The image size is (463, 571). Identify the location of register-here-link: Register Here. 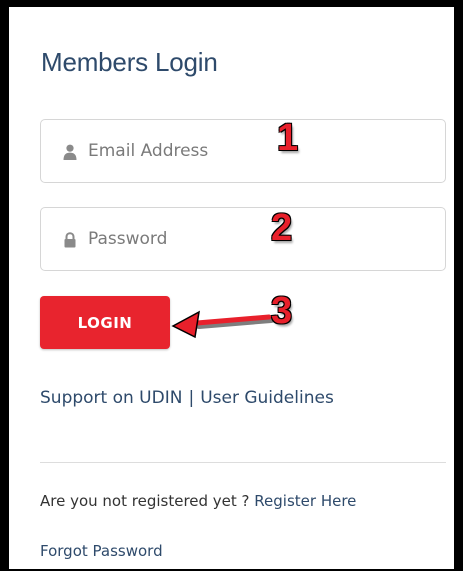
(305, 501).